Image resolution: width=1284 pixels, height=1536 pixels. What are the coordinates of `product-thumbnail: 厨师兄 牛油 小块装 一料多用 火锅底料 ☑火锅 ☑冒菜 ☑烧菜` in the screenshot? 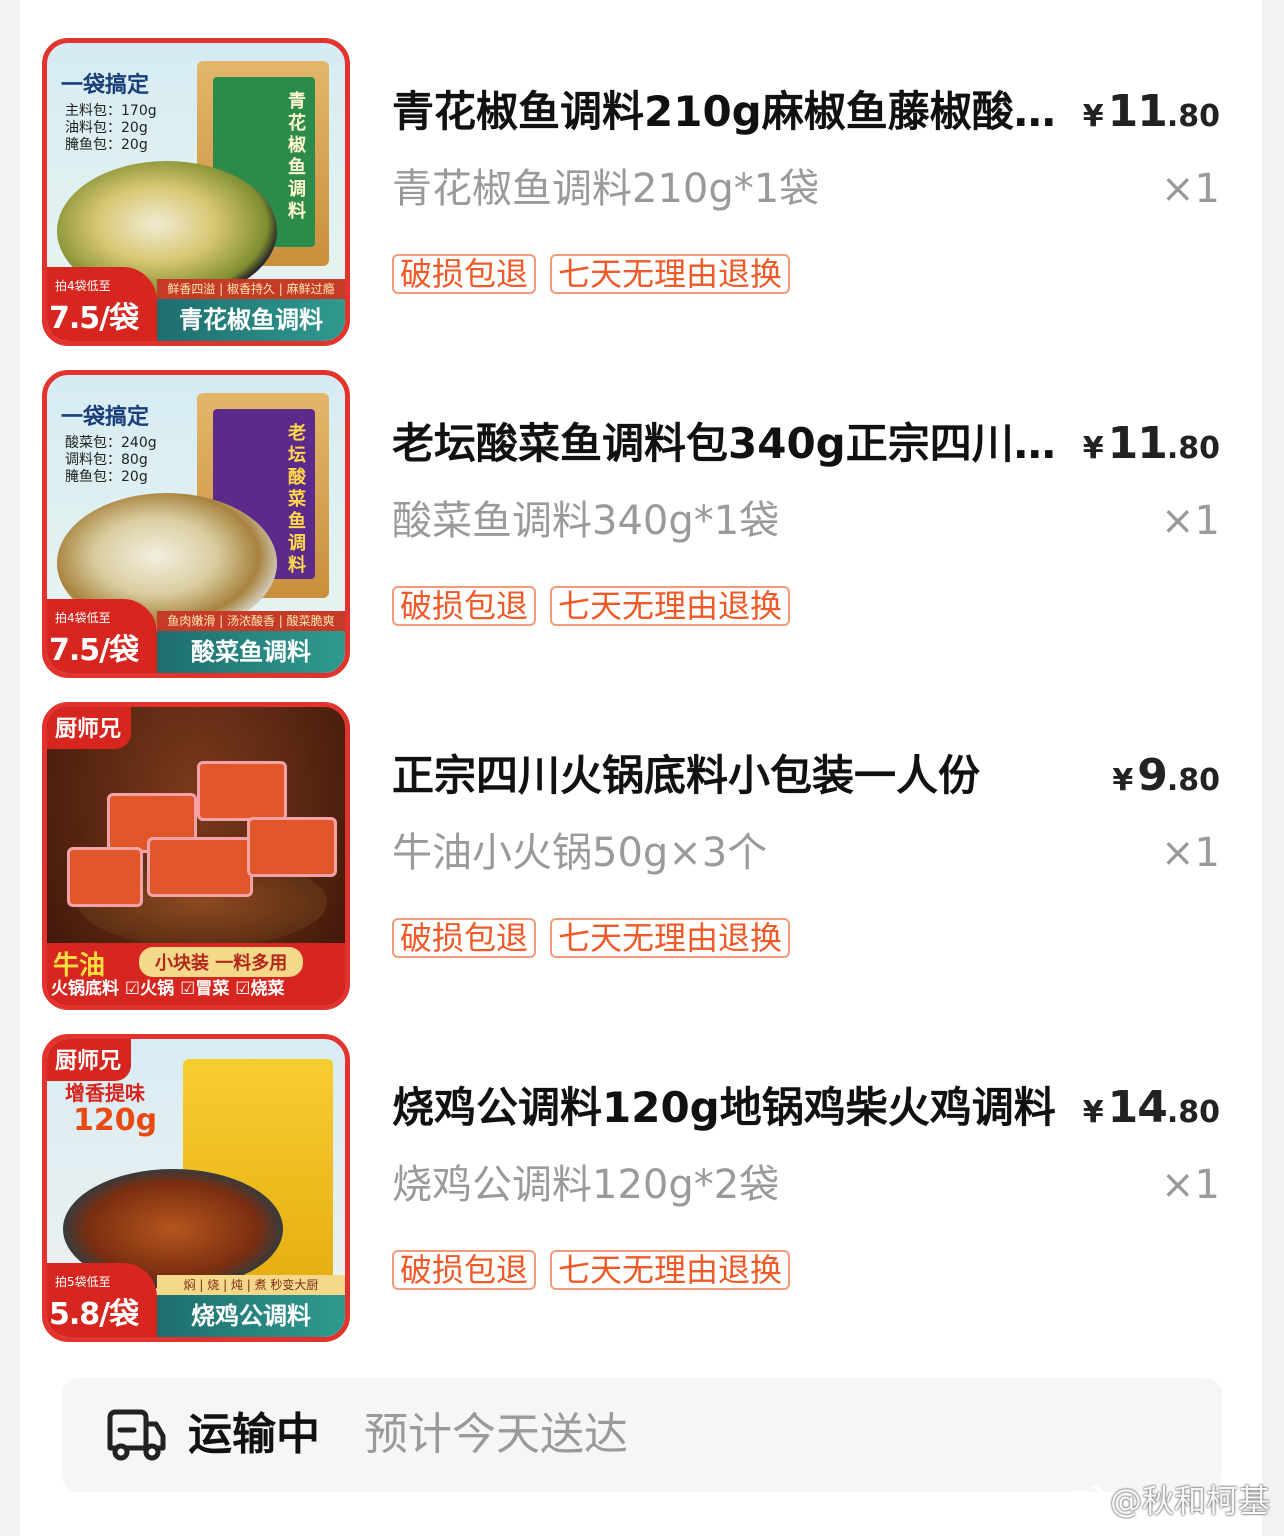 It's located at (196, 856).